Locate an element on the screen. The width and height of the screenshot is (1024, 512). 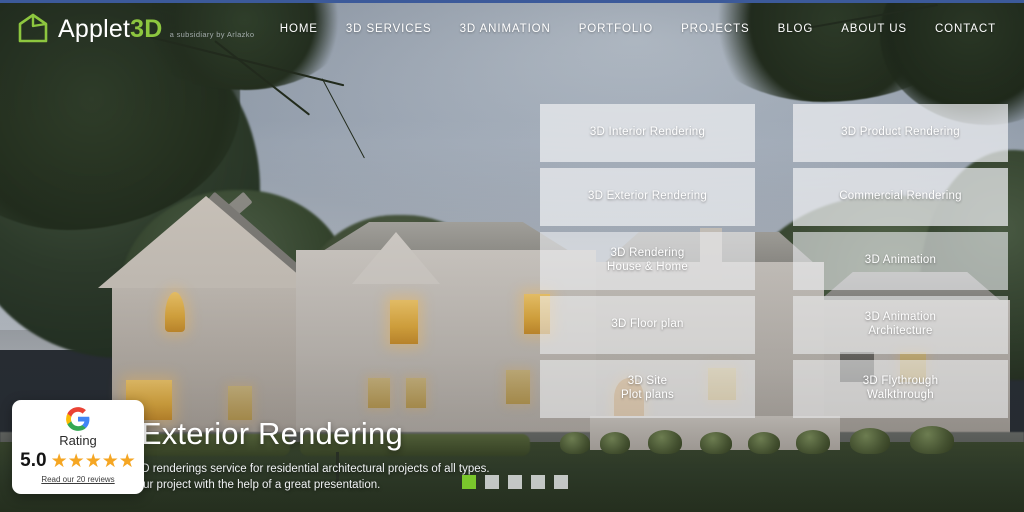
google-logo-icon is located at coordinates (78, 419).